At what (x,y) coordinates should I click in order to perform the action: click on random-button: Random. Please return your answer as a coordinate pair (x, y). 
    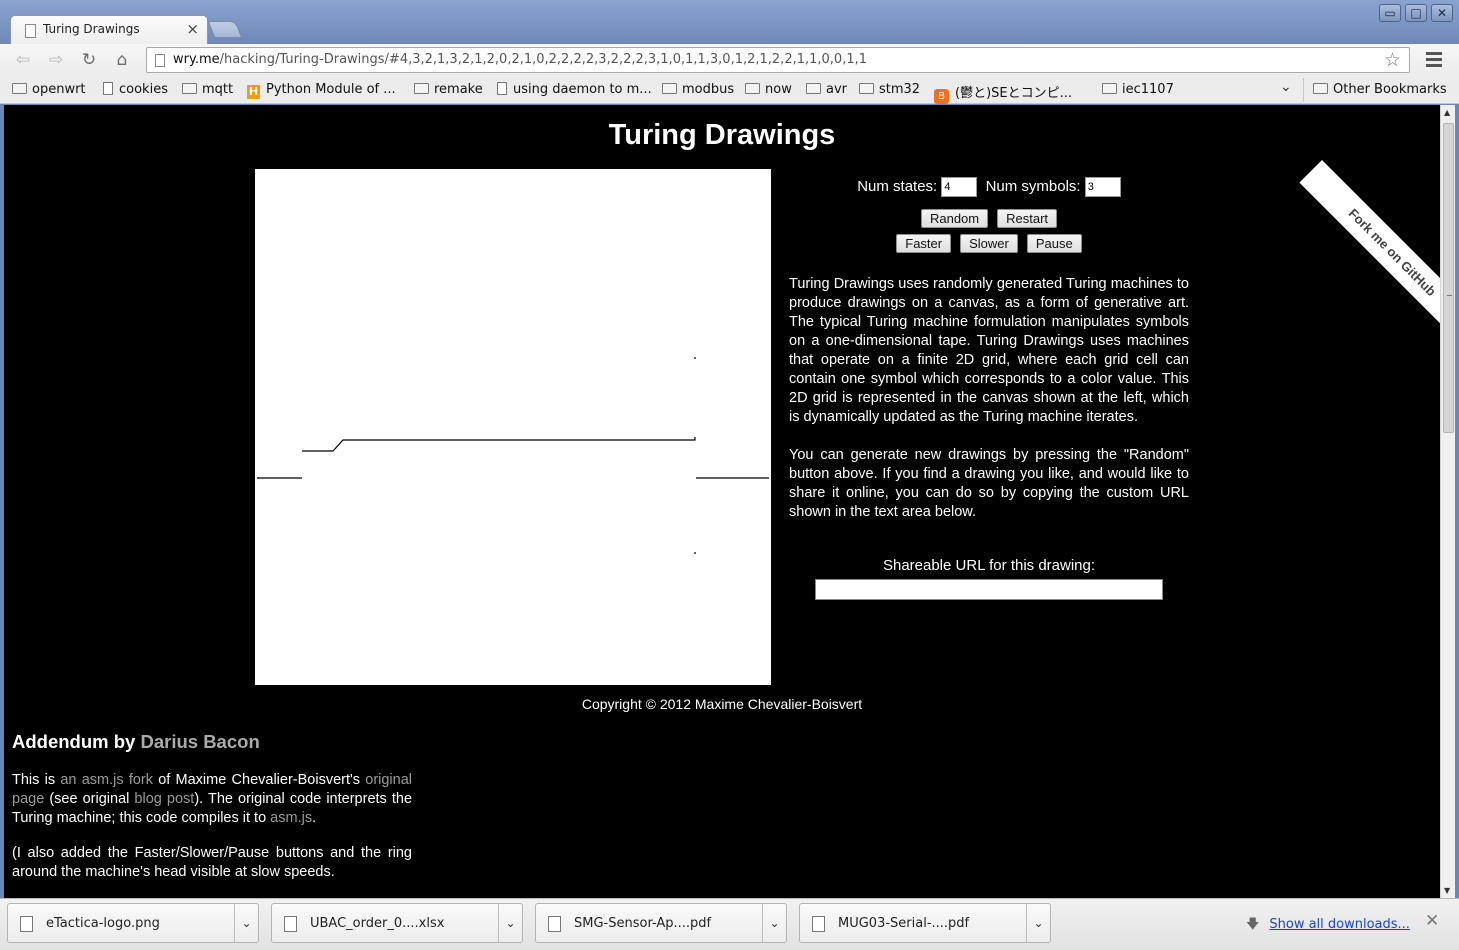
    Looking at the image, I should click on (954, 218).